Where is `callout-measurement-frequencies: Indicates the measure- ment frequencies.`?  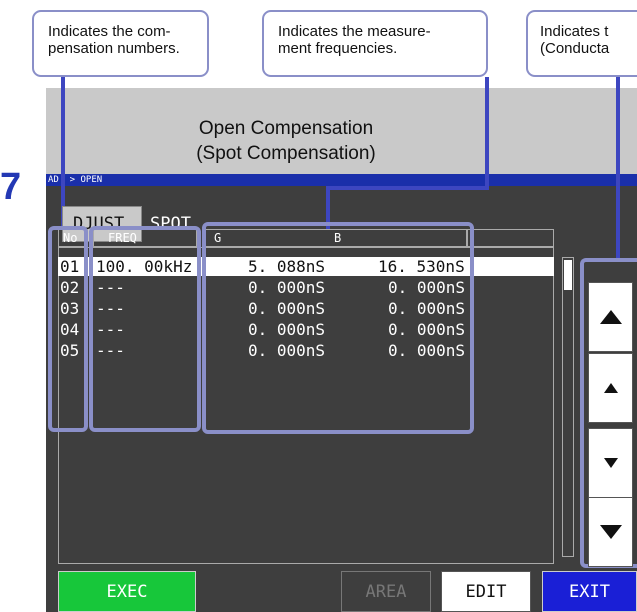 callout-measurement-frequencies: Indicates the measure- ment frequencies. is located at coordinates (375, 43).